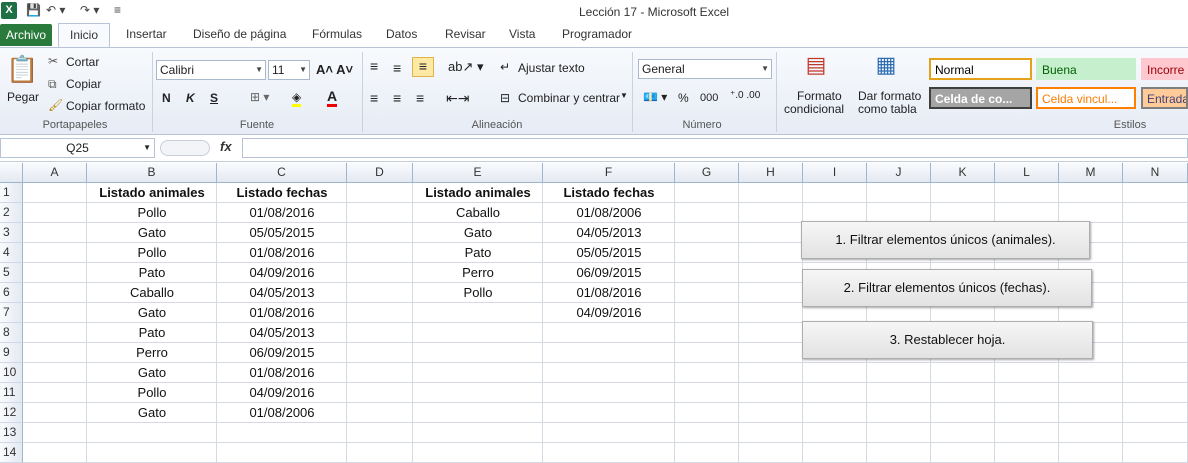  Describe the element at coordinates (82, 62) in the screenshot. I see `cut-button: Cortar` at that location.